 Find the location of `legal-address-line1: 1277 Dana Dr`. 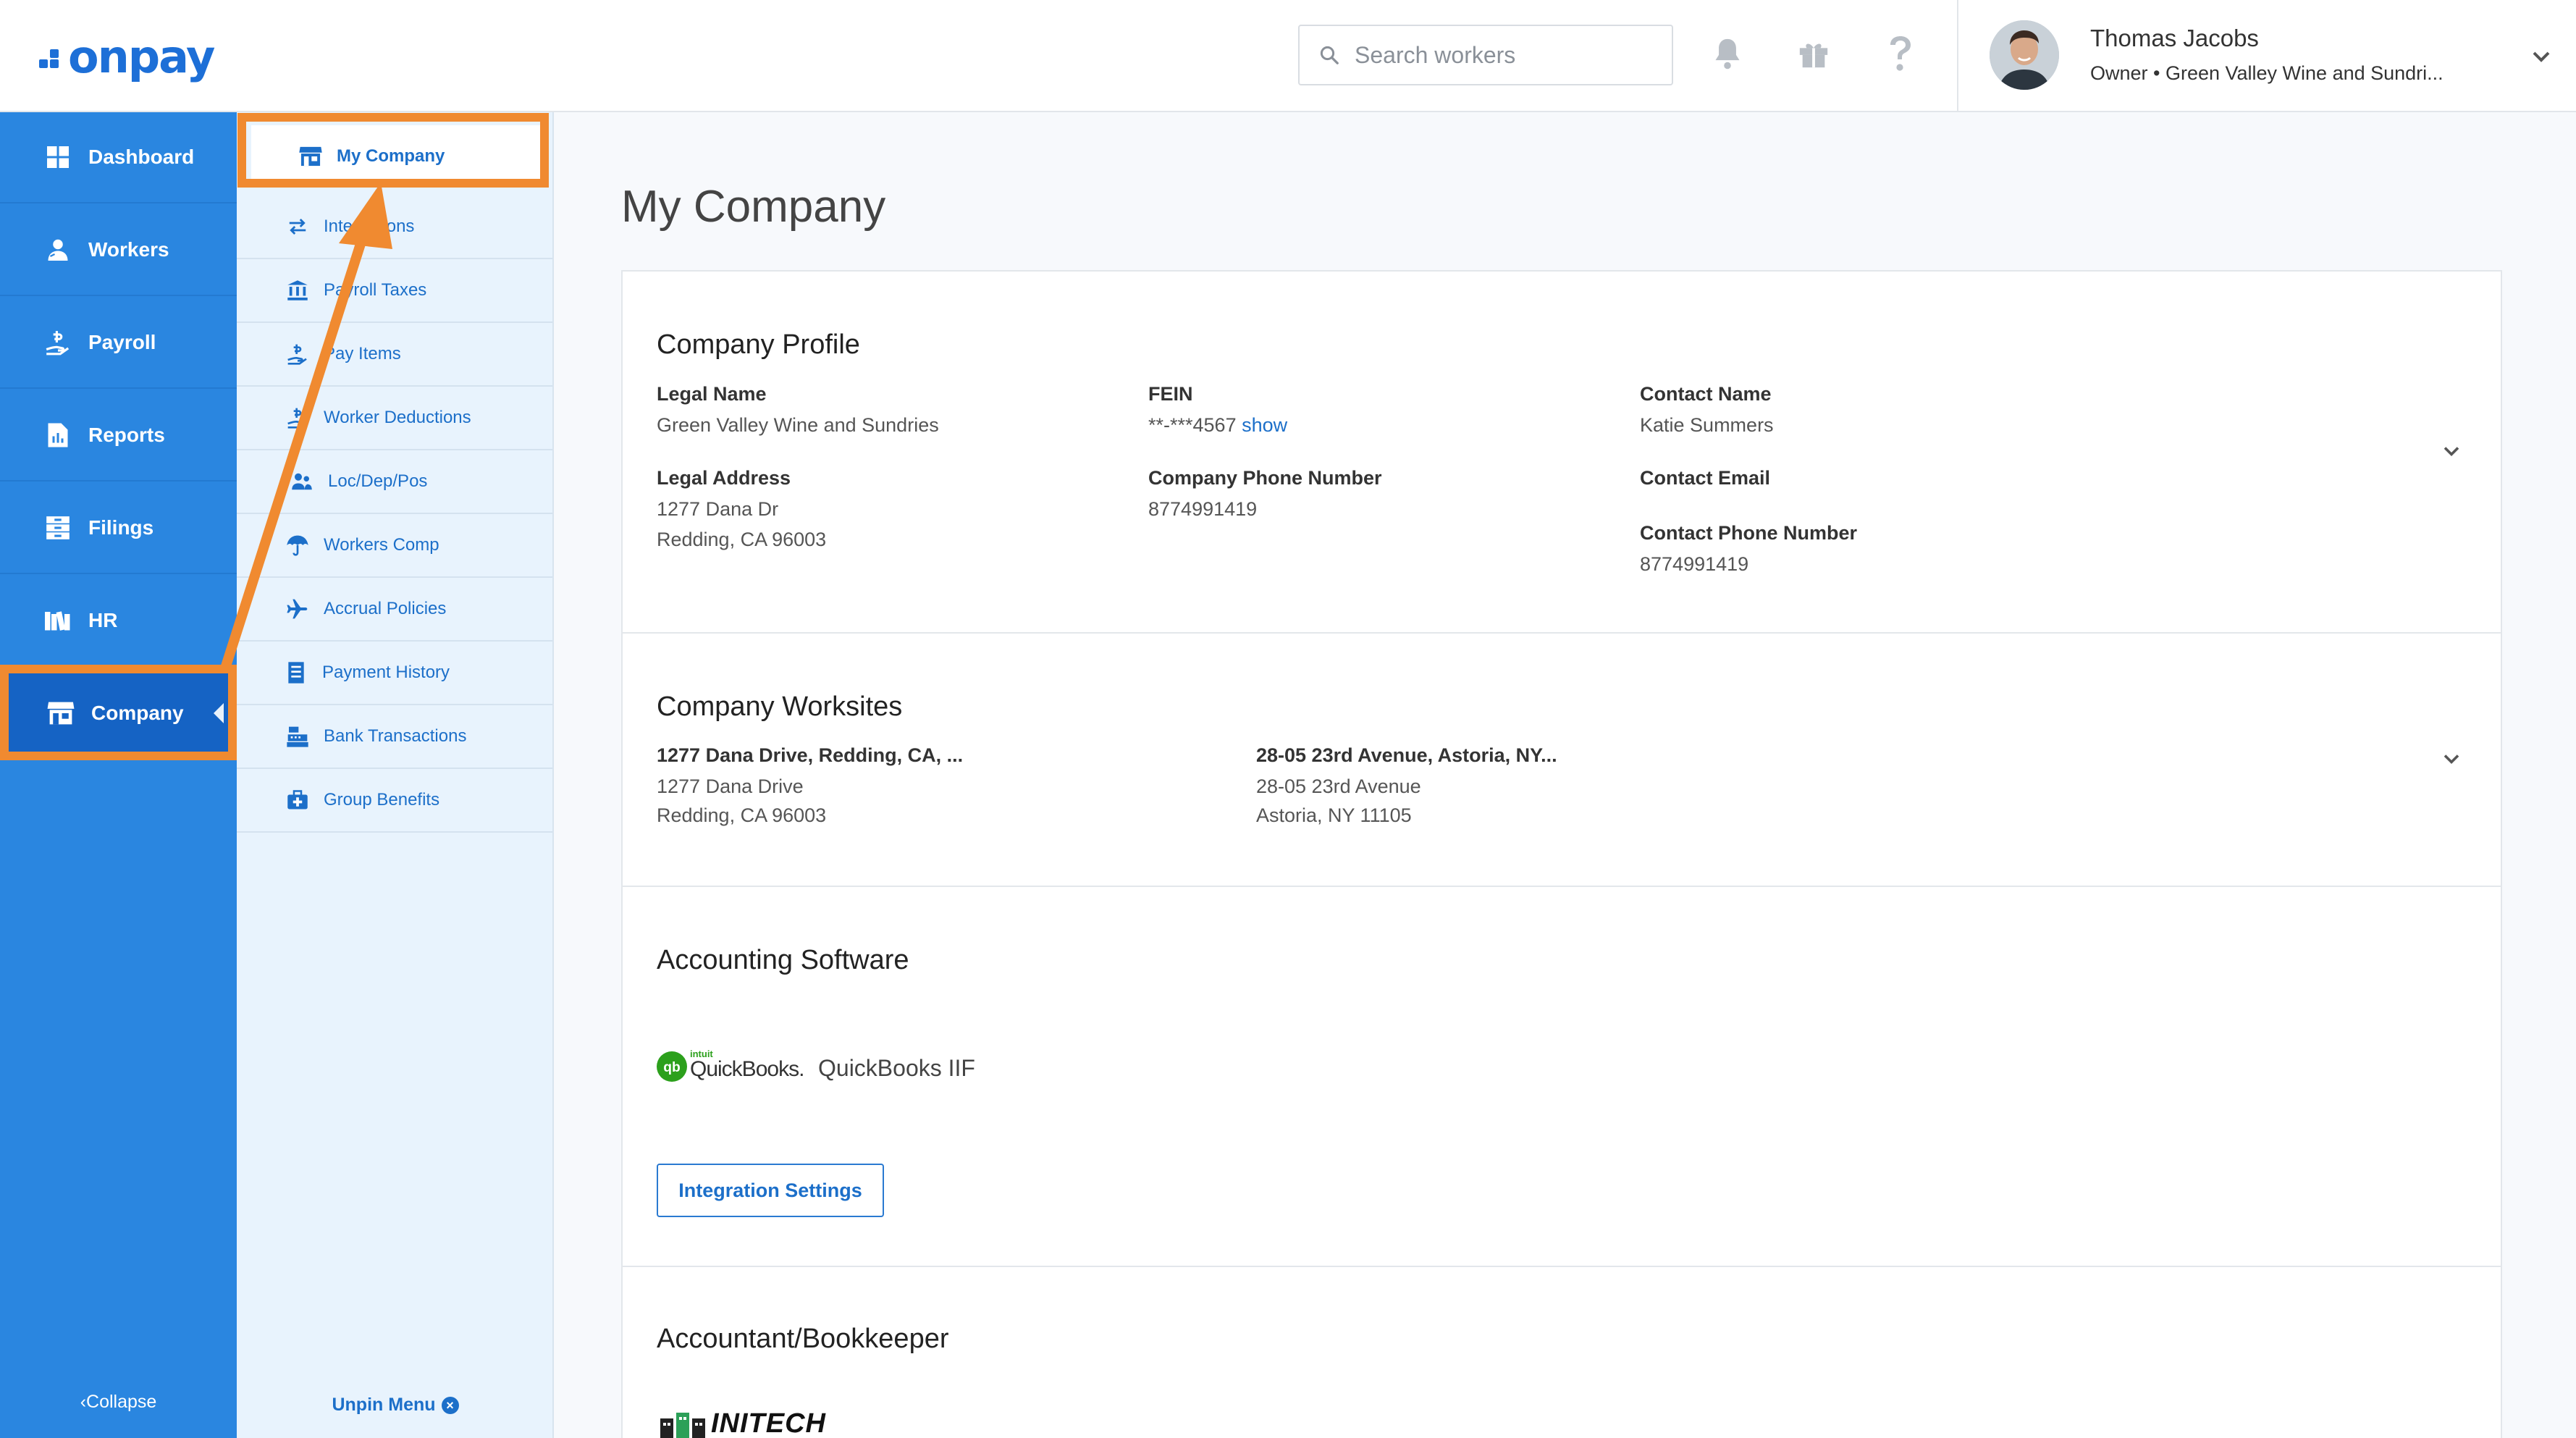

legal-address-line1: 1277 Dana Dr is located at coordinates (718, 509).